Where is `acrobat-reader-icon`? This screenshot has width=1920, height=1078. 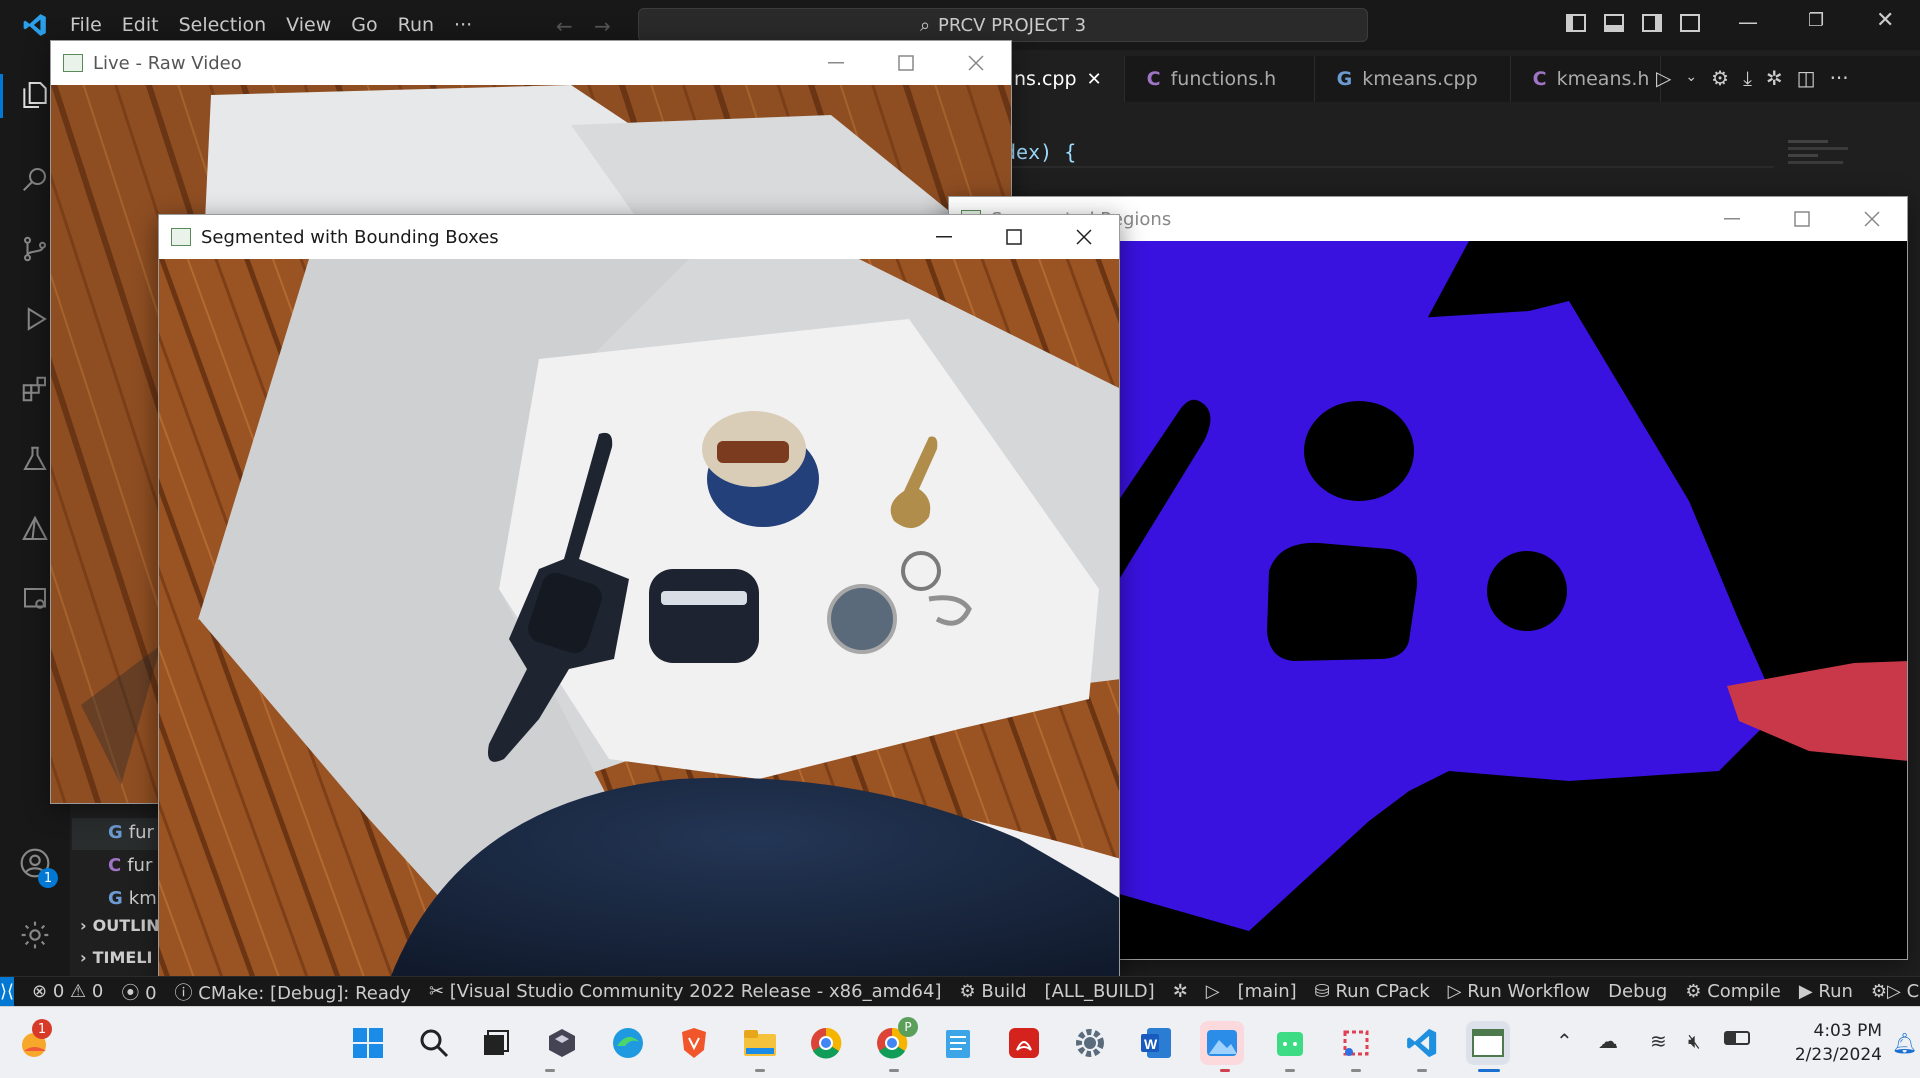 acrobat-reader-icon is located at coordinates (1024, 1043).